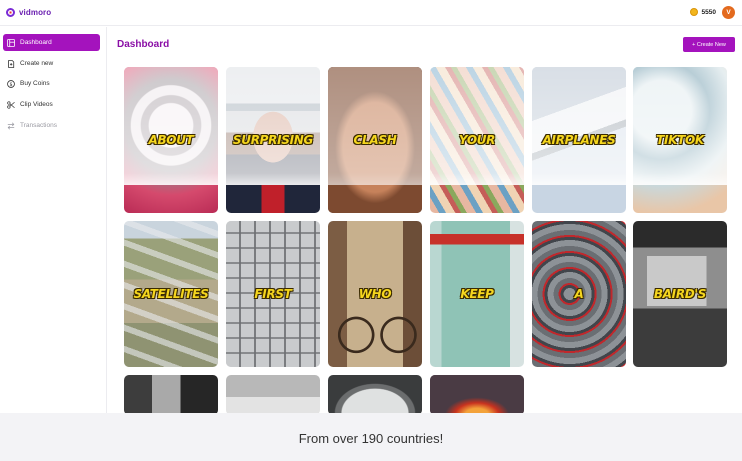  I want to click on top-bar: vidmoro 5550 V, so click(371, 13).